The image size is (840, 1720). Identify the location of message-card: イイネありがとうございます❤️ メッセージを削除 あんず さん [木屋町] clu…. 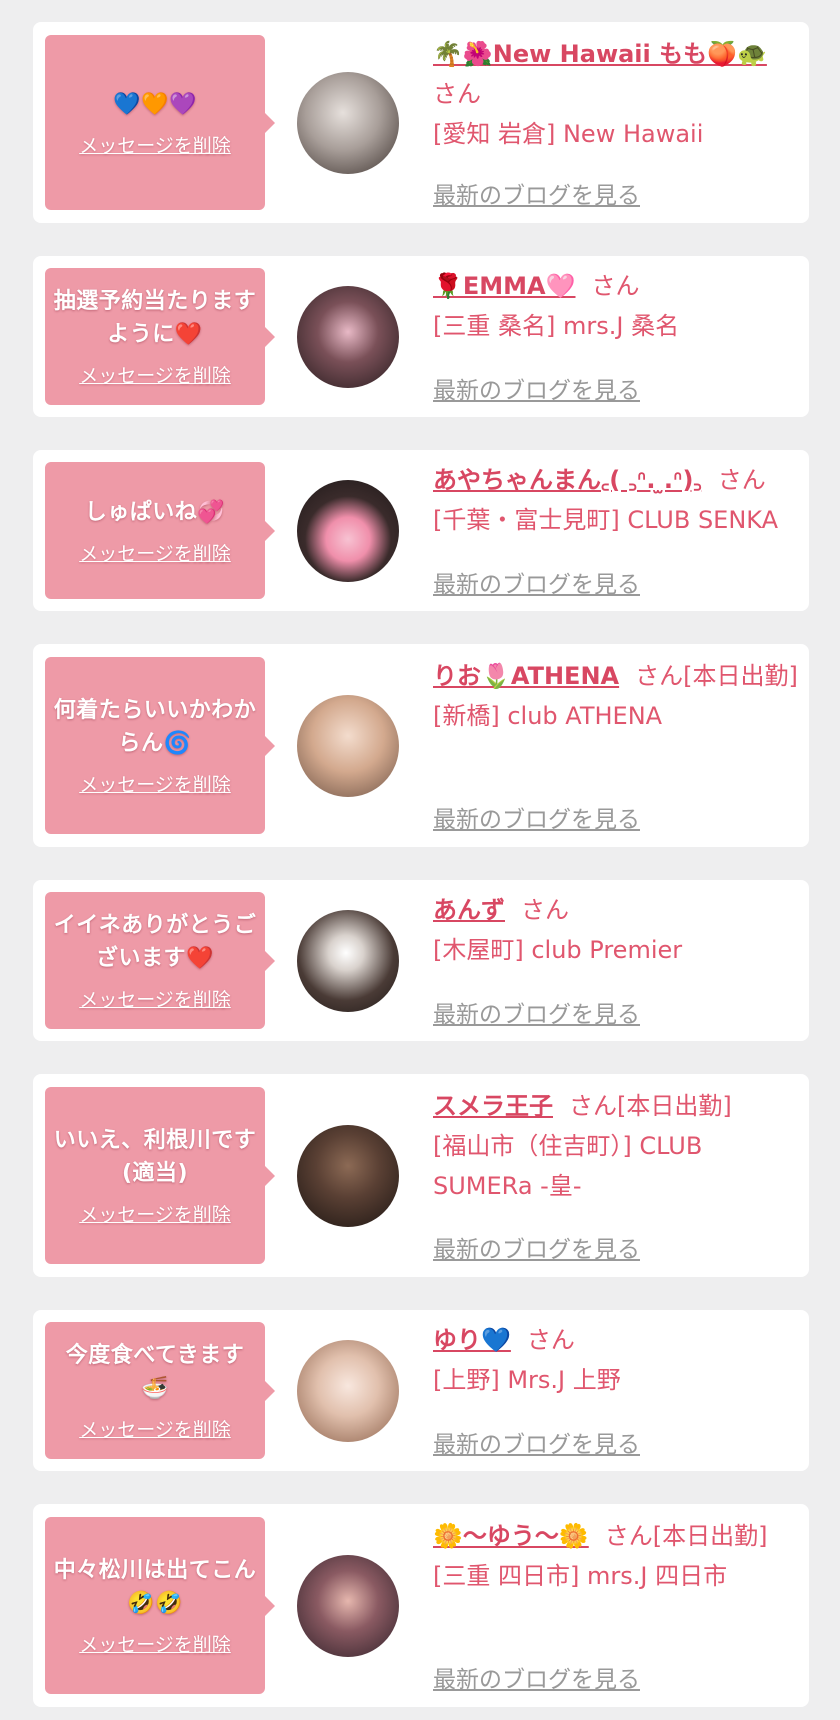
(421, 960).